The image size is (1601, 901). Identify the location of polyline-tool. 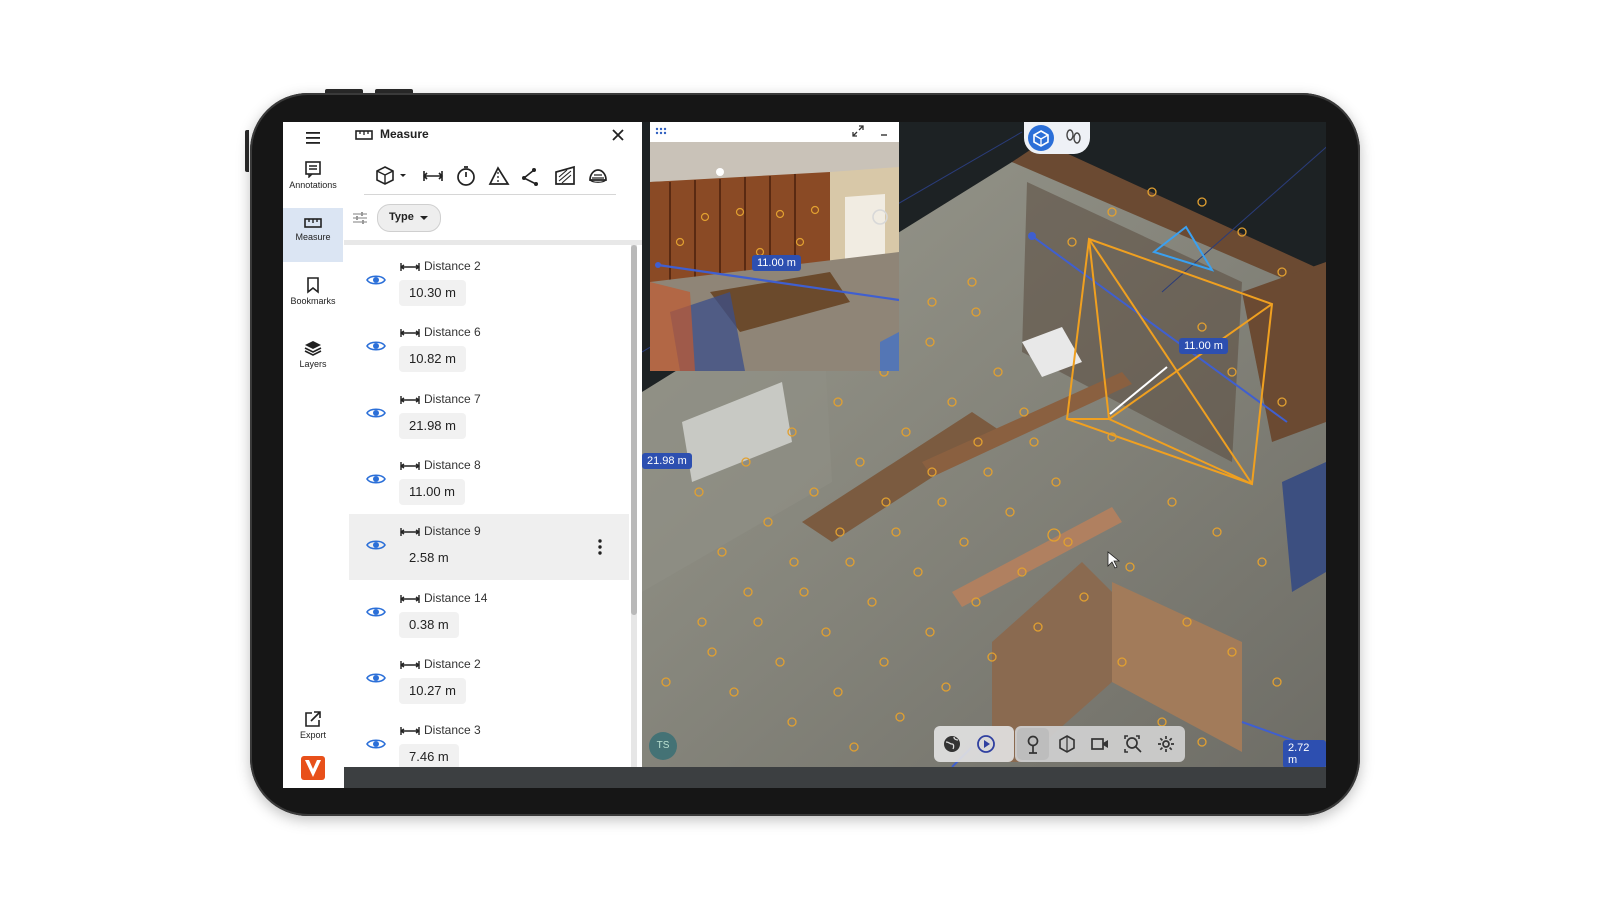
(532, 176).